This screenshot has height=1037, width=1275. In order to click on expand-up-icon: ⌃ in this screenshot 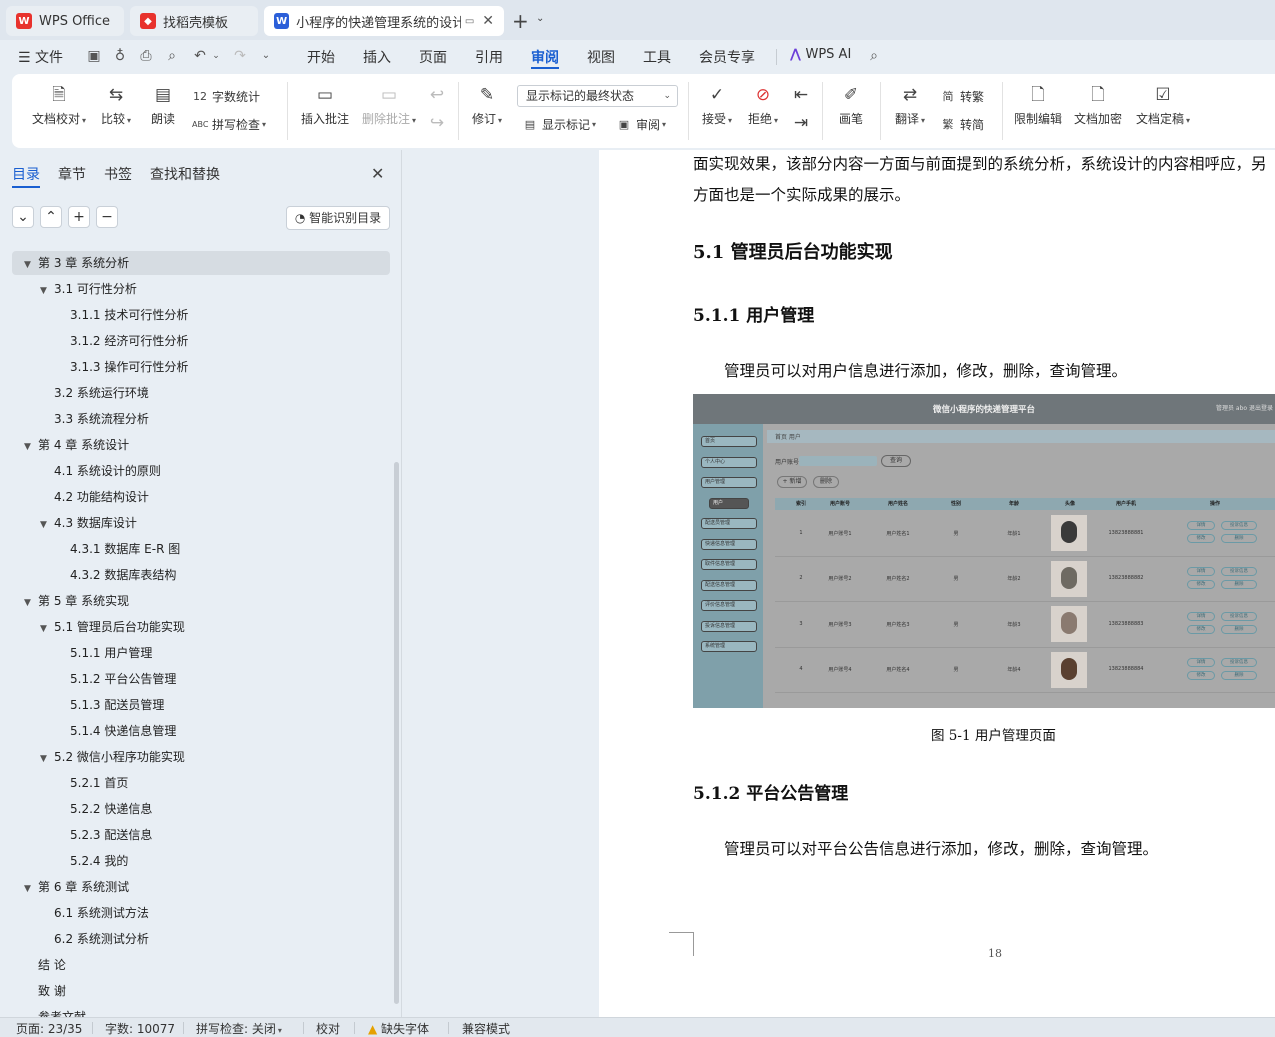, I will do `click(51, 217)`.